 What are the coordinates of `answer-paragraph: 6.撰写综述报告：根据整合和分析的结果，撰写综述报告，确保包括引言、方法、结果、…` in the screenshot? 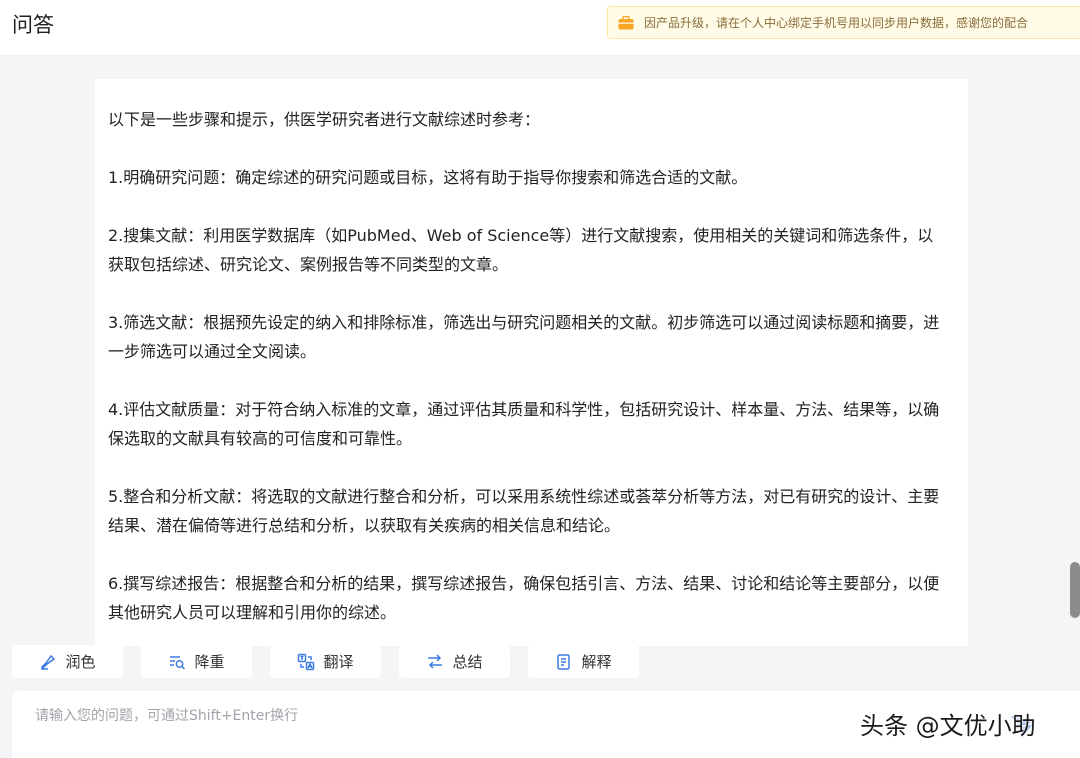 It's located at (524, 598).